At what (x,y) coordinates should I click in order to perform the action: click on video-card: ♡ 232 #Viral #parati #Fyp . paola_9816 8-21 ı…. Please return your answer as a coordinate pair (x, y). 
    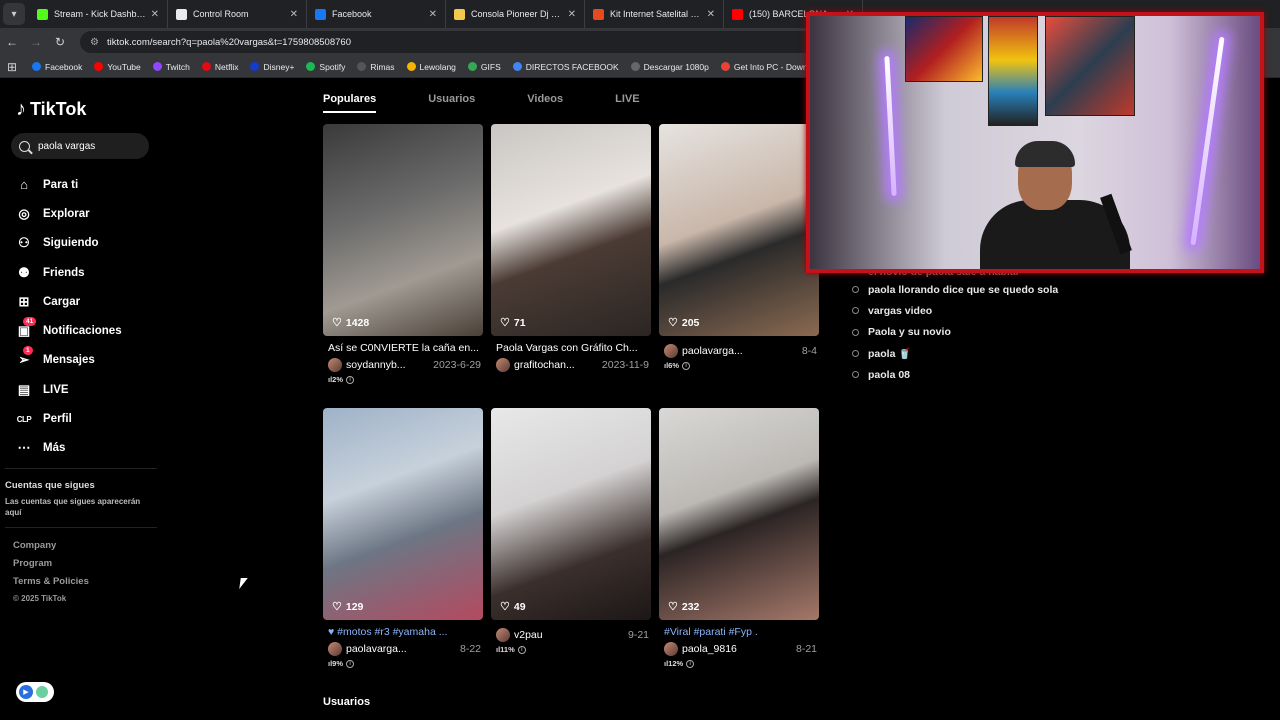
    Looking at the image, I should click on (739, 538).